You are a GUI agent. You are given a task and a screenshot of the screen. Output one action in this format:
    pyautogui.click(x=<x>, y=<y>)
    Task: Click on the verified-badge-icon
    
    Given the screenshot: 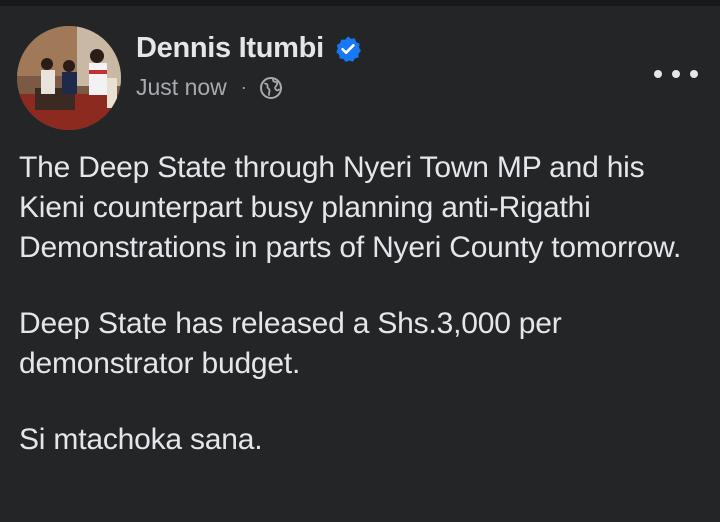 What is the action you would take?
    pyautogui.click(x=348, y=49)
    